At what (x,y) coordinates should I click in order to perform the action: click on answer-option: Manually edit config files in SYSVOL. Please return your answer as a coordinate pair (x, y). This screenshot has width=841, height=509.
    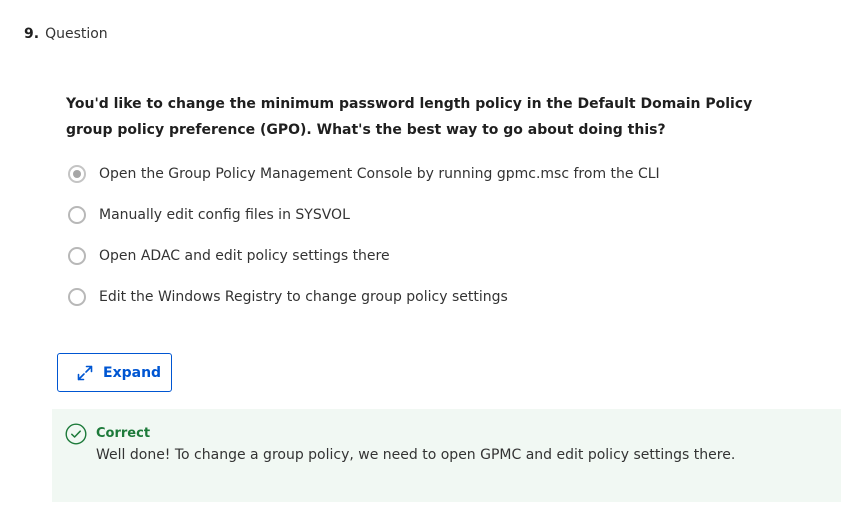
    Looking at the image, I should click on (426, 214).